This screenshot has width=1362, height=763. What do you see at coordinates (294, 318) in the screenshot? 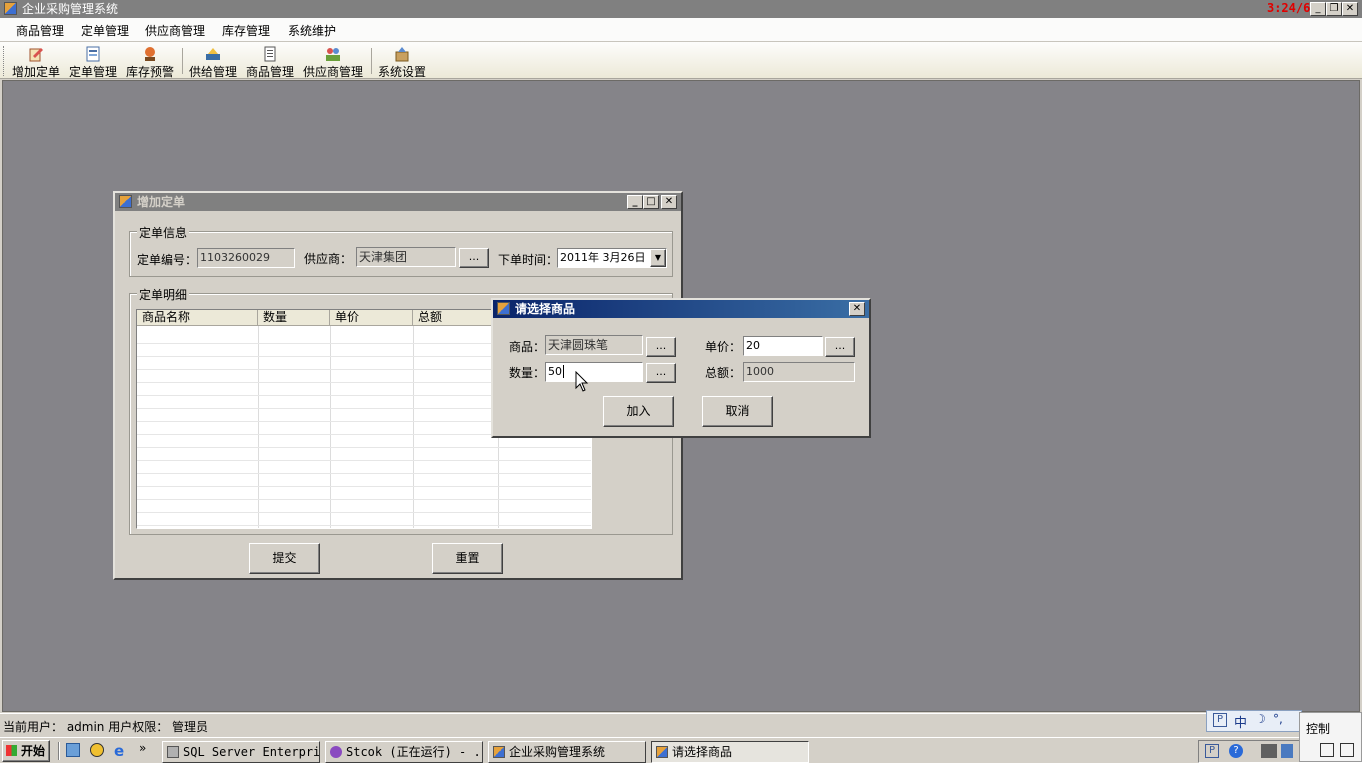
I see `grid-header-qty: 数量` at bounding box center [294, 318].